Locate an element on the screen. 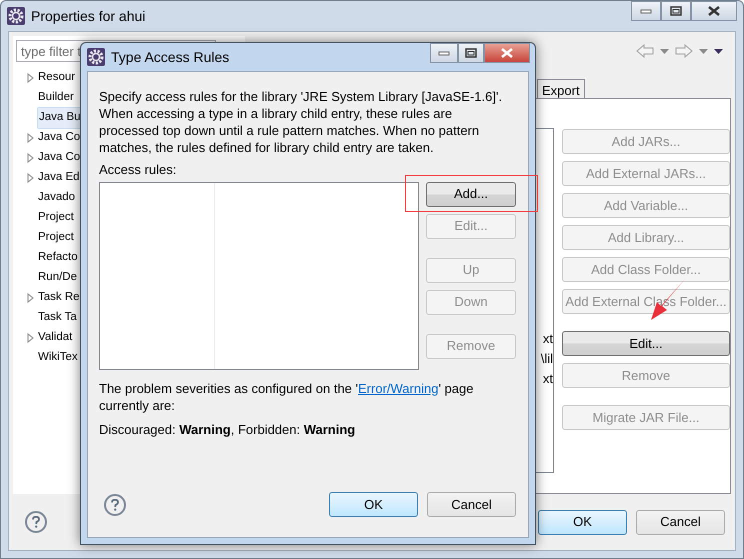  tree-item: Run/De is located at coordinates (57, 278).